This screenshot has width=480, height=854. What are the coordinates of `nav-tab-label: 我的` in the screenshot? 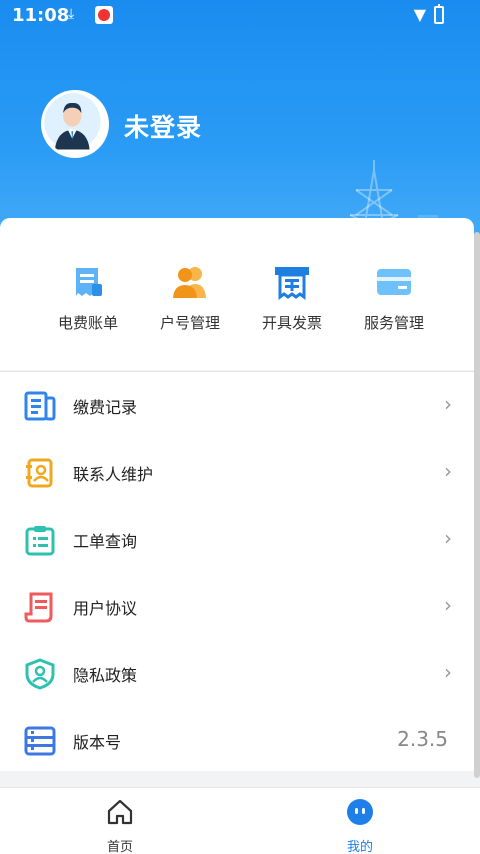 It's located at (359, 847).